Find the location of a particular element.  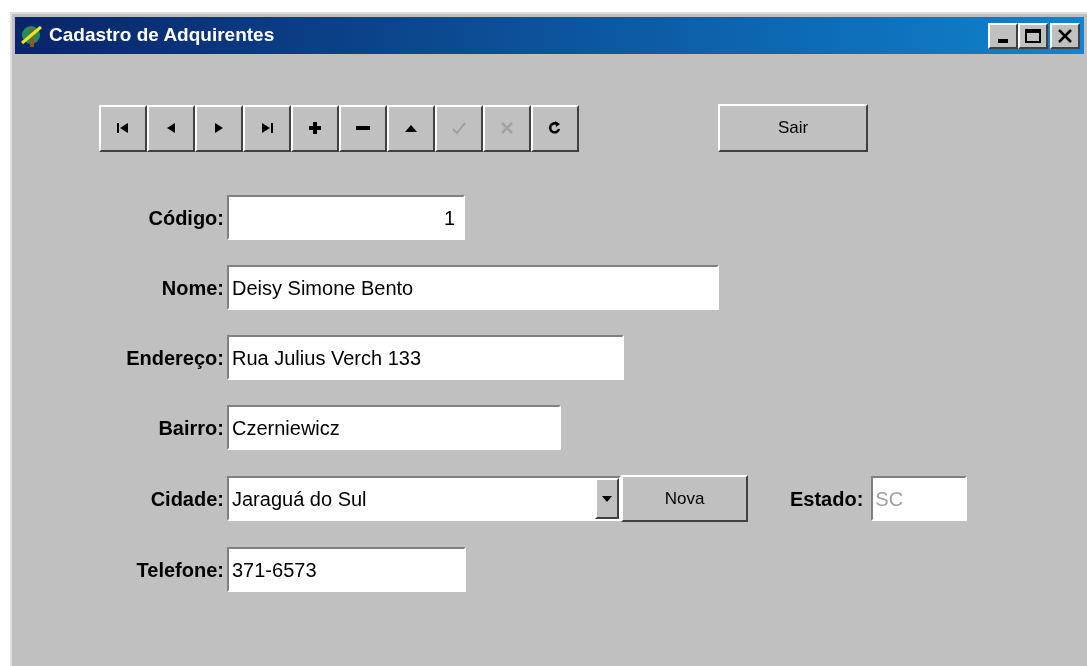

new-city-button: Nova is located at coordinates (684, 498).